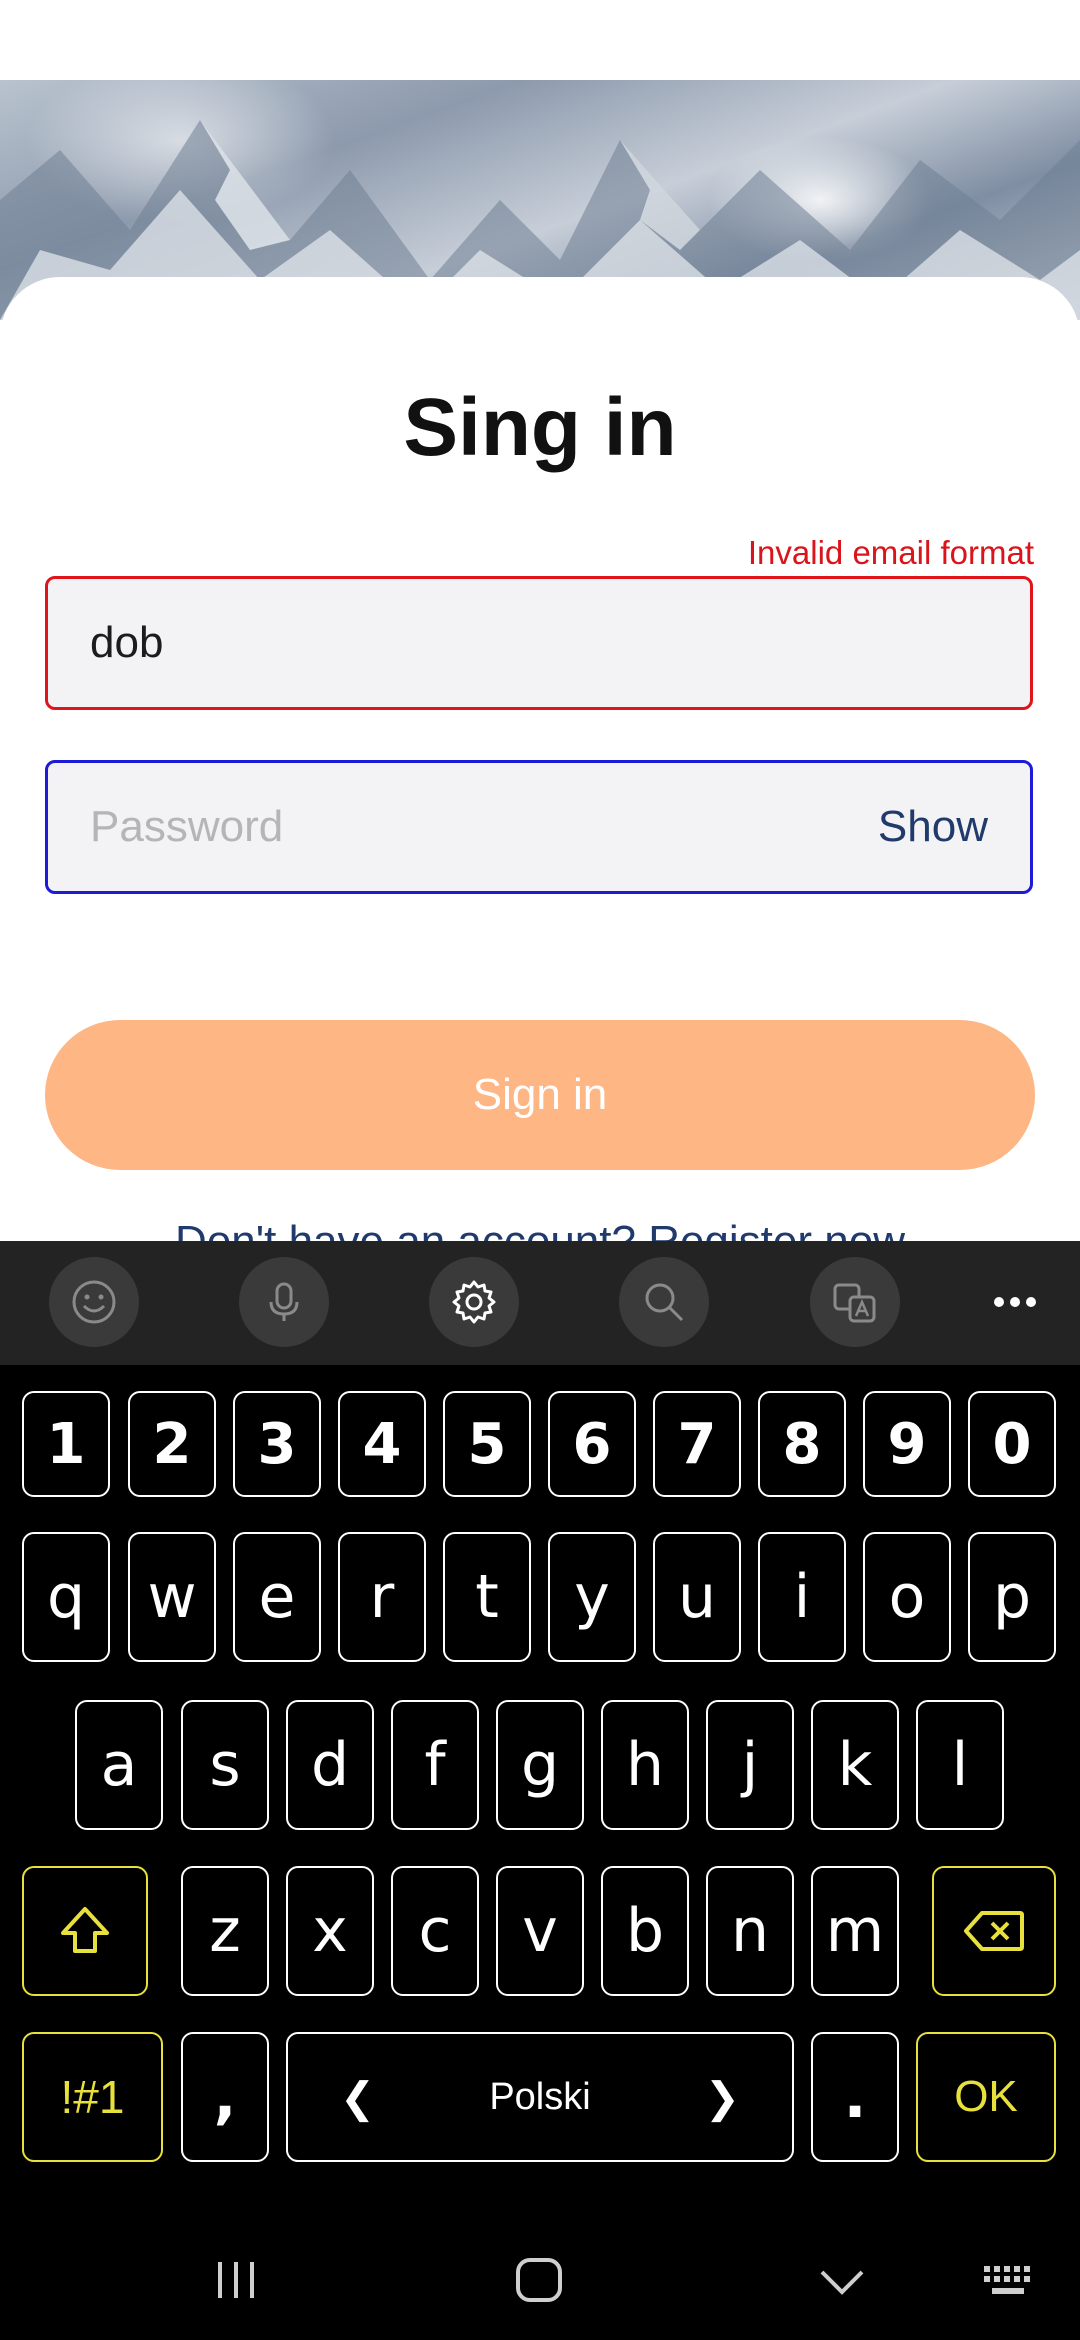 The image size is (1080, 2340). Describe the element at coordinates (236, 2280) in the screenshot. I see `recent-apps-icon` at that location.